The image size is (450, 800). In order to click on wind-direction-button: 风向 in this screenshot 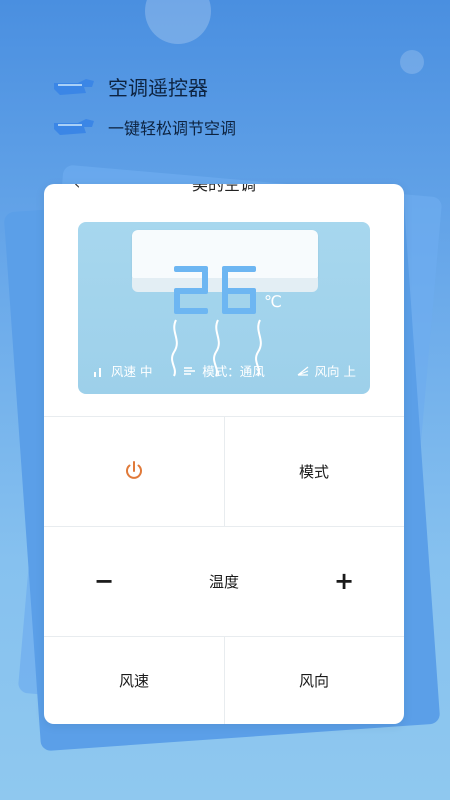, I will do `click(314, 680)`.